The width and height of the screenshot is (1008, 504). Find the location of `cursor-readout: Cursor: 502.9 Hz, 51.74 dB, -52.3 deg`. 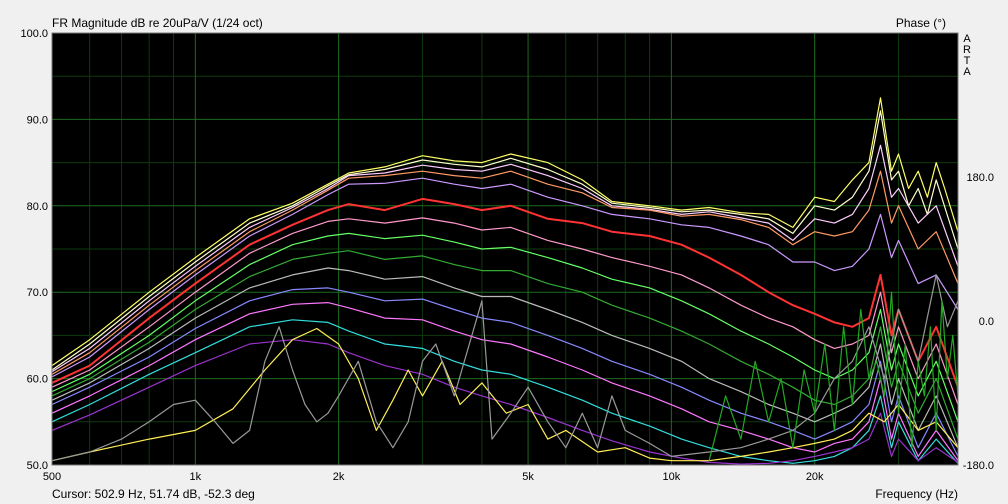

cursor-readout: Cursor: 502.9 Hz, 51.74 dB, -52.3 deg is located at coordinates (153, 494).